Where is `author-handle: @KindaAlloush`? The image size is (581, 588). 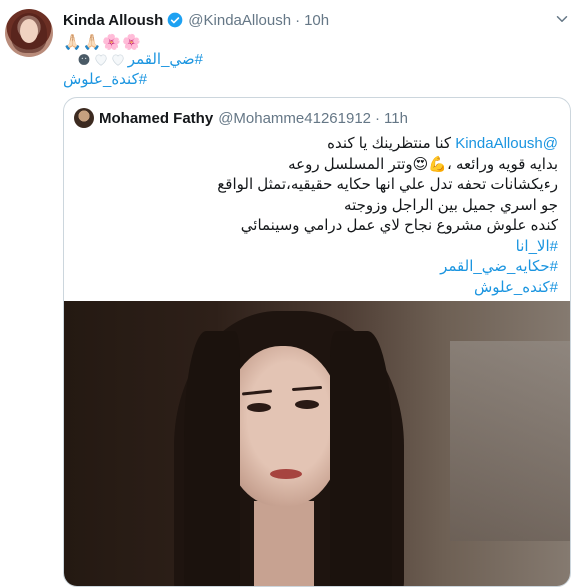
author-handle: @KindaAlloush is located at coordinates (239, 20).